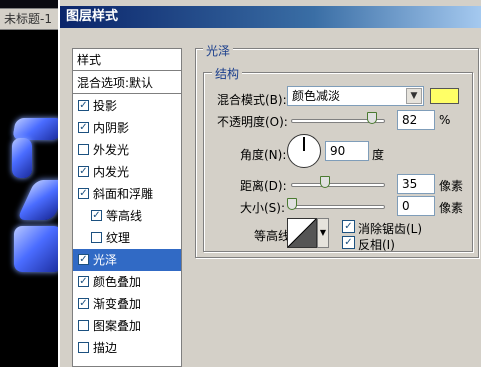  I want to click on size-label: 大小(S):, so click(263, 208).